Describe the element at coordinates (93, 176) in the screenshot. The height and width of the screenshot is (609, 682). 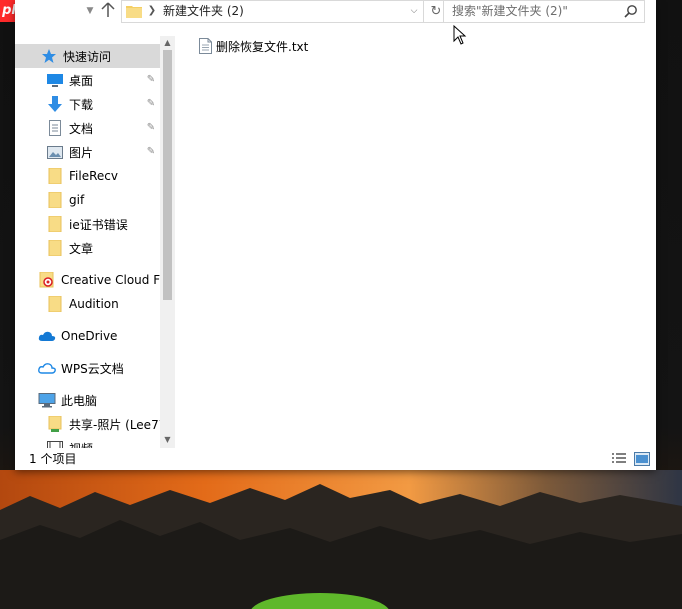
I see `nav-label: FileRecv` at that location.